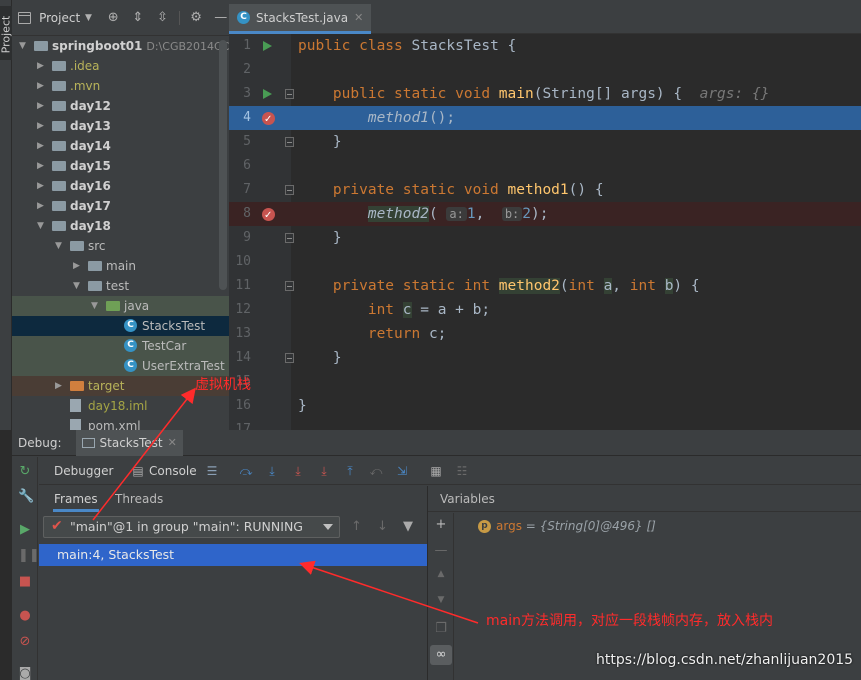  Describe the element at coordinates (120, 206) in the screenshot. I see `tree-item: ▶ day17` at that location.